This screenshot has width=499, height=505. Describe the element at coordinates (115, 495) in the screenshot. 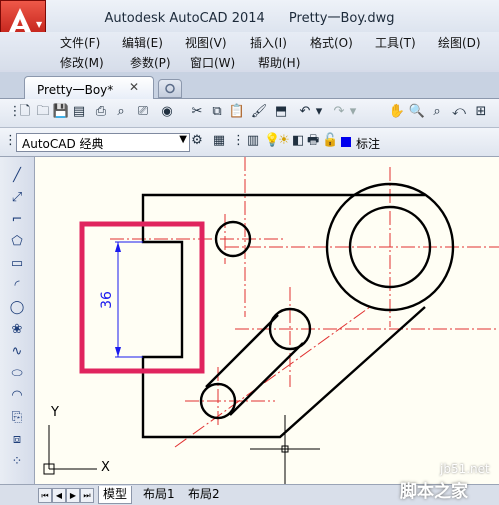

I see `tab-model: 模型` at that location.